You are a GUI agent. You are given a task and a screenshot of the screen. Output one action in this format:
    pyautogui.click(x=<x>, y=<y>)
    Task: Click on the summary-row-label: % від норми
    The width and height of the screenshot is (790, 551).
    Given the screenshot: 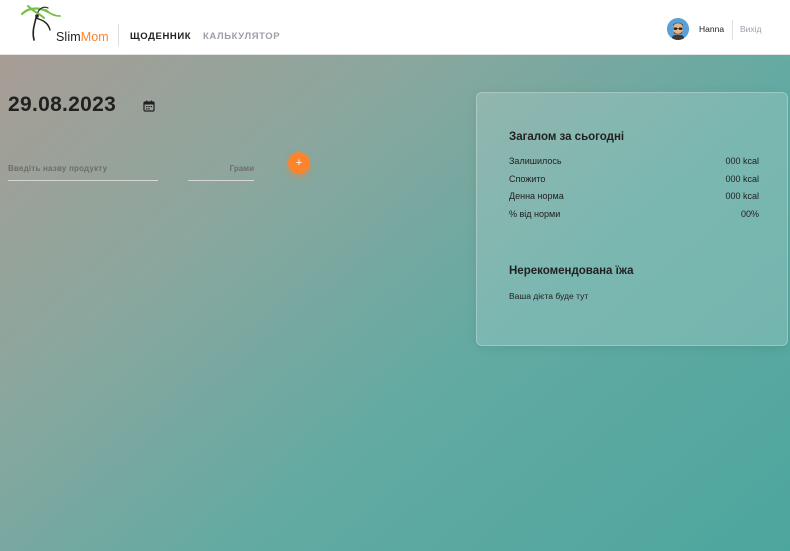 What is the action you would take?
    pyautogui.click(x=535, y=214)
    